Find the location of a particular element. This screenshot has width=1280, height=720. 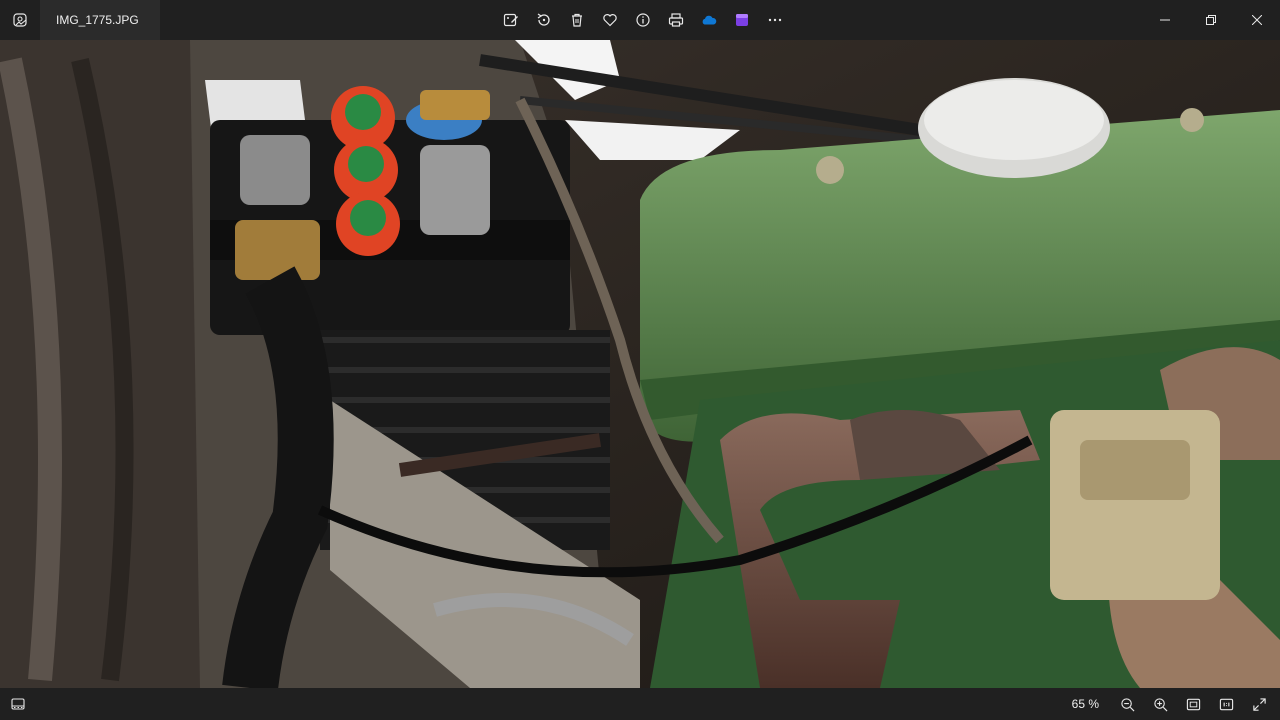

zoom-in-icon is located at coordinates (1161, 704).